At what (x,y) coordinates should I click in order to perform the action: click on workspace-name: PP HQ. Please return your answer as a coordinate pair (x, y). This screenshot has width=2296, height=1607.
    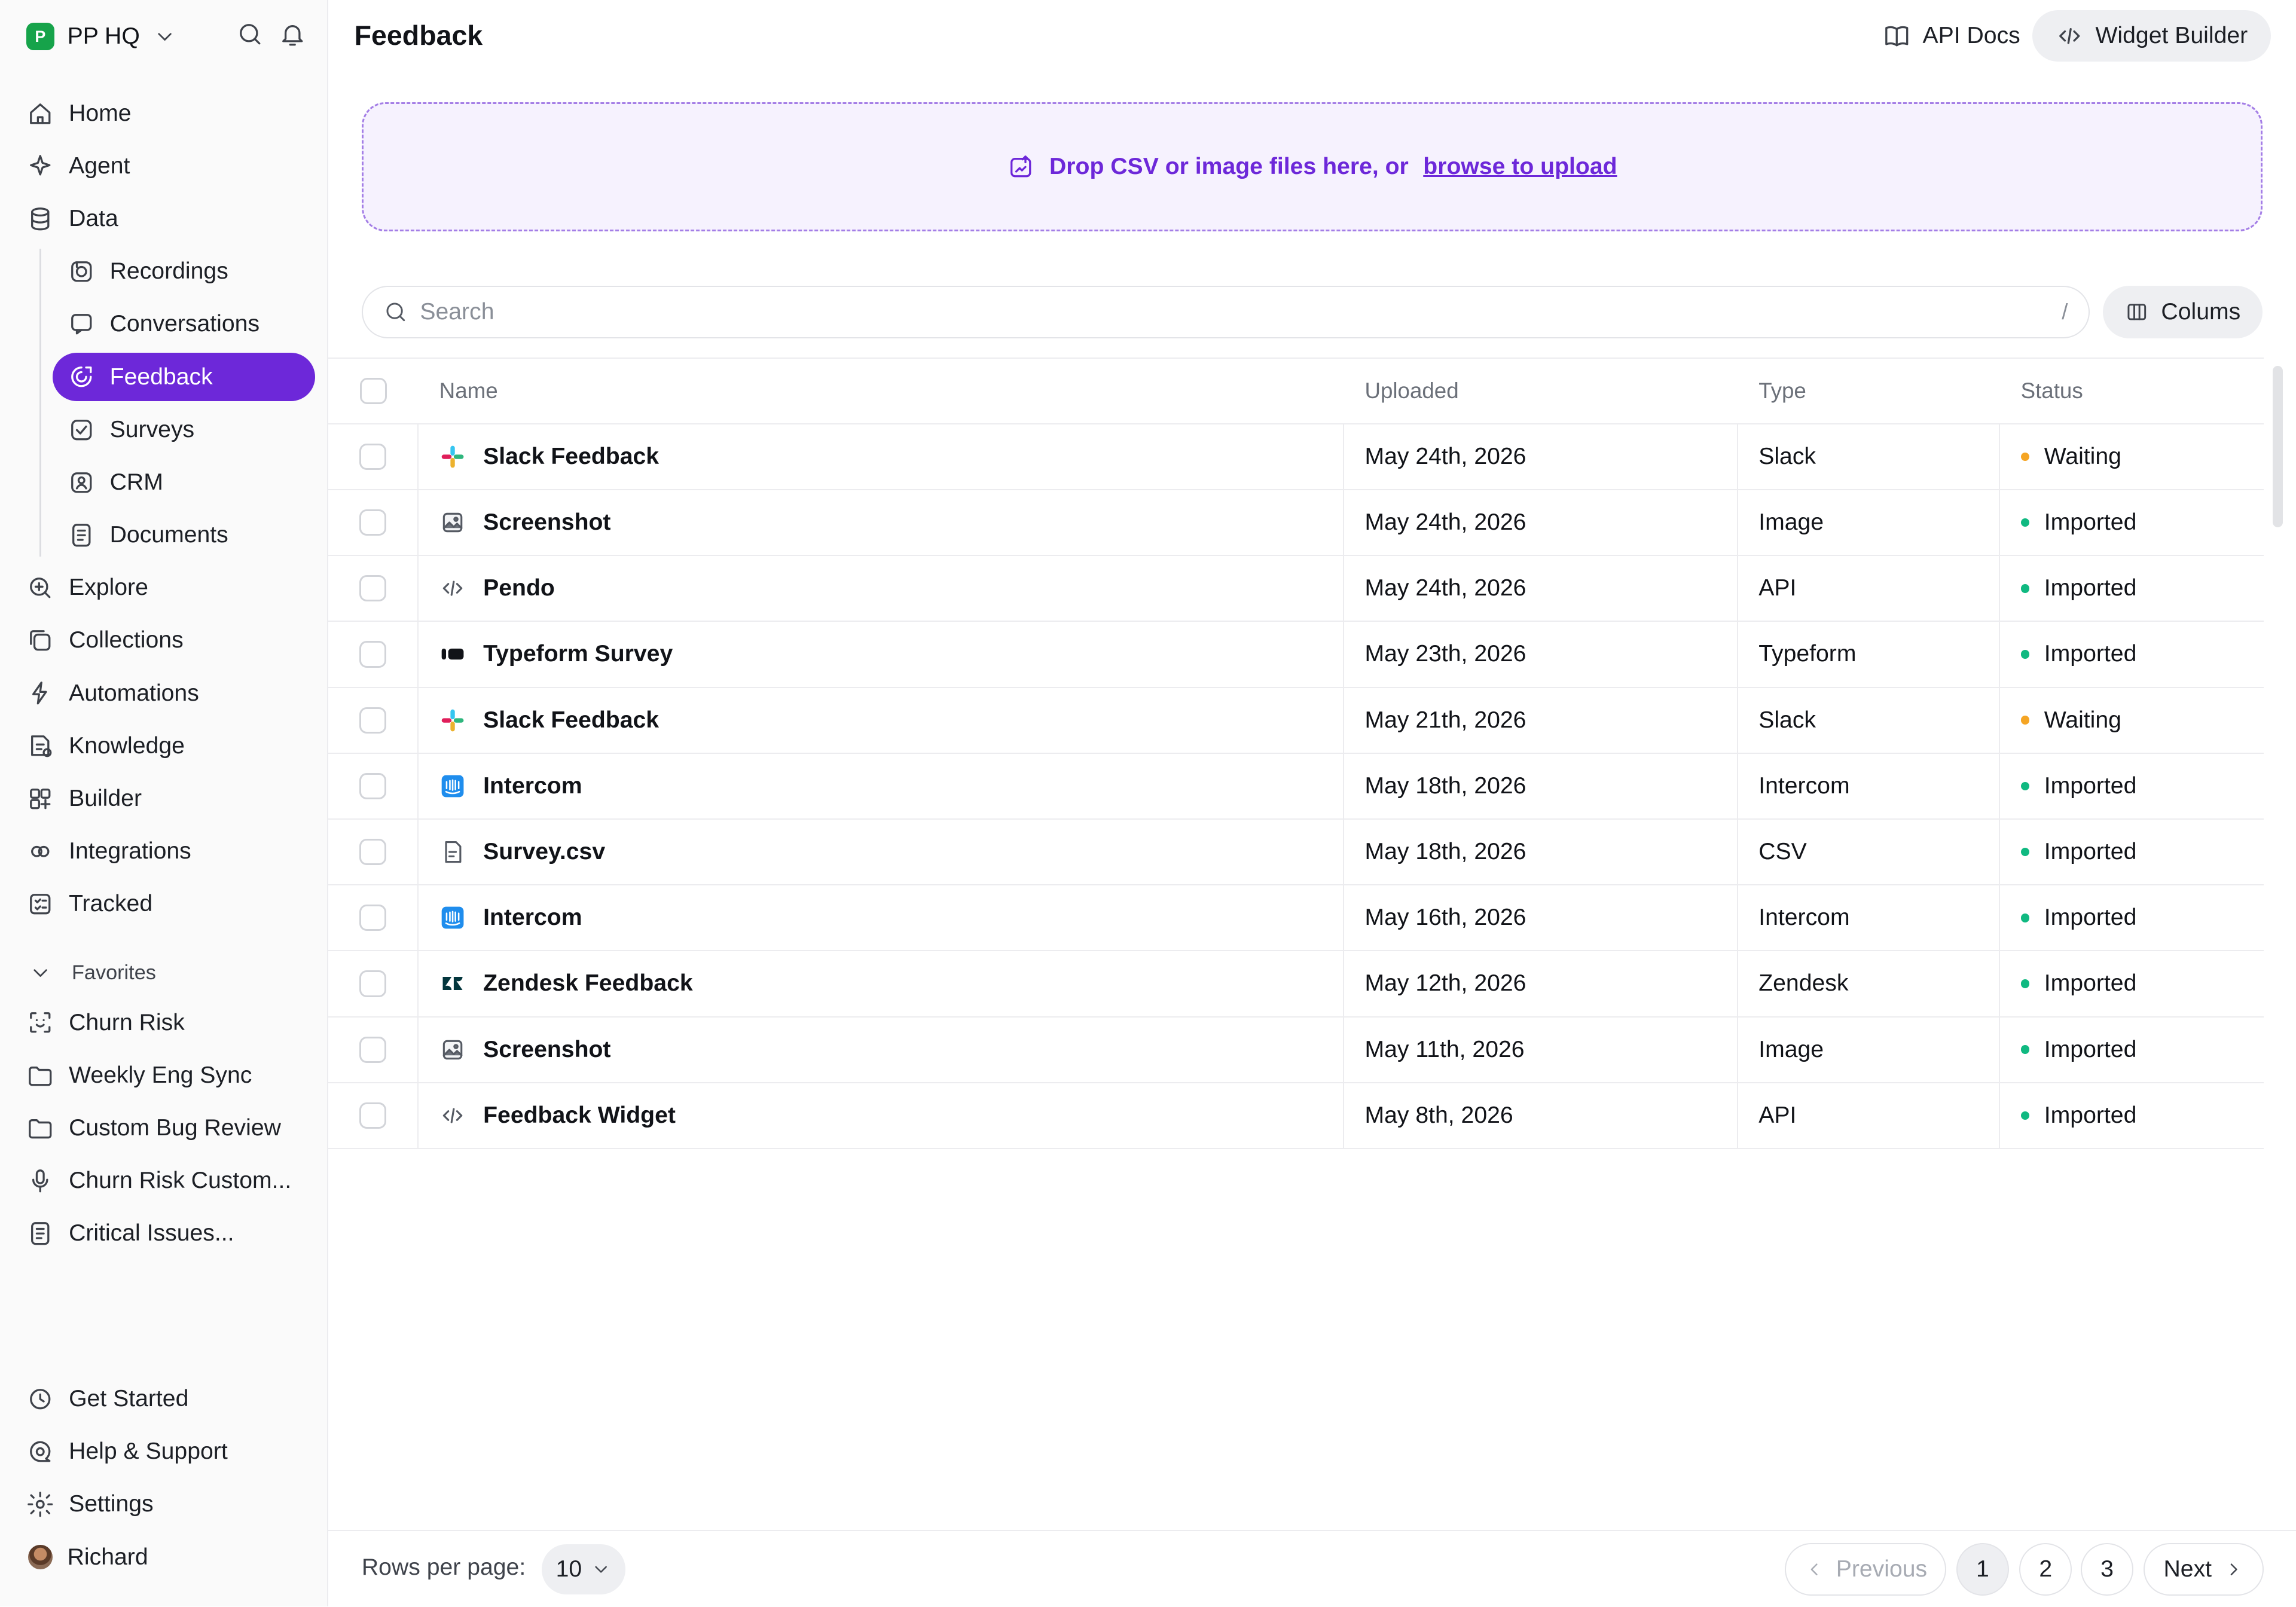
    Looking at the image, I should click on (103, 36).